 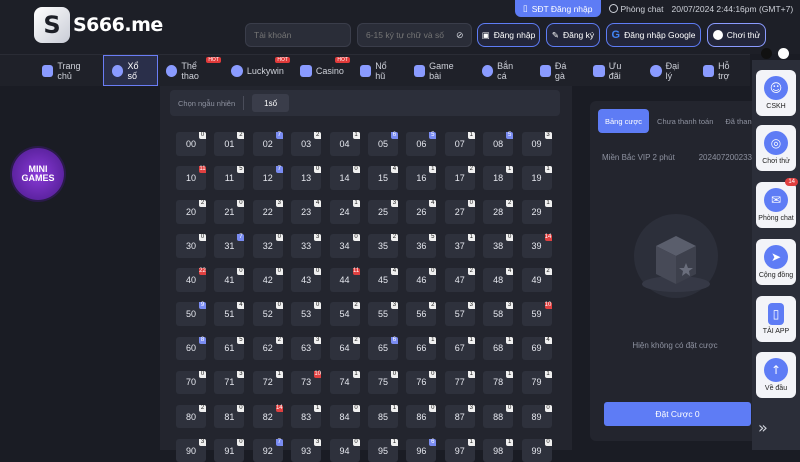 I want to click on number-cell: 47 2, so click(x=459, y=280).